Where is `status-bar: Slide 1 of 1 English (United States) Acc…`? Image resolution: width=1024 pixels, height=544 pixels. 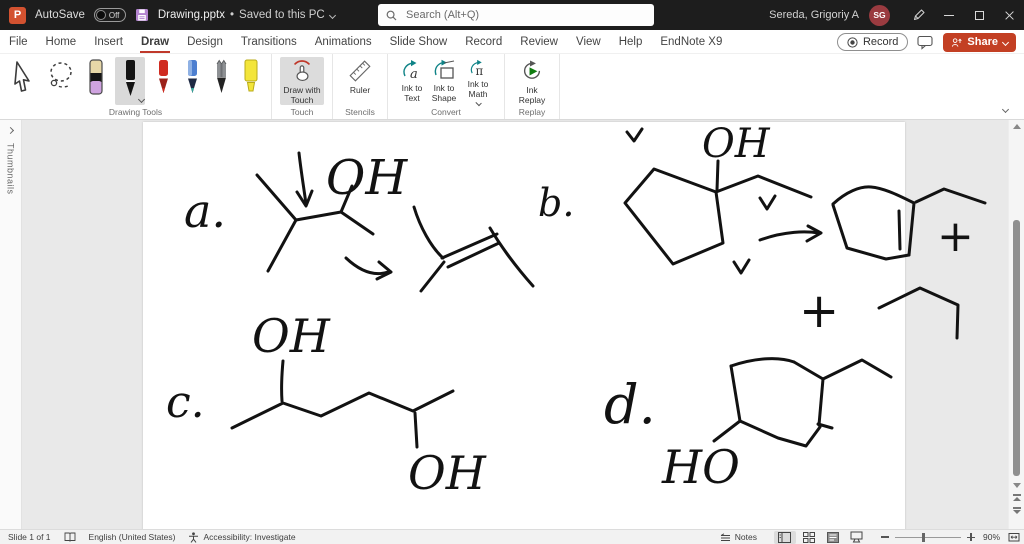 status-bar: Slide 1 of 1 English (United States) Acc… is located at coordinates (512, 536).